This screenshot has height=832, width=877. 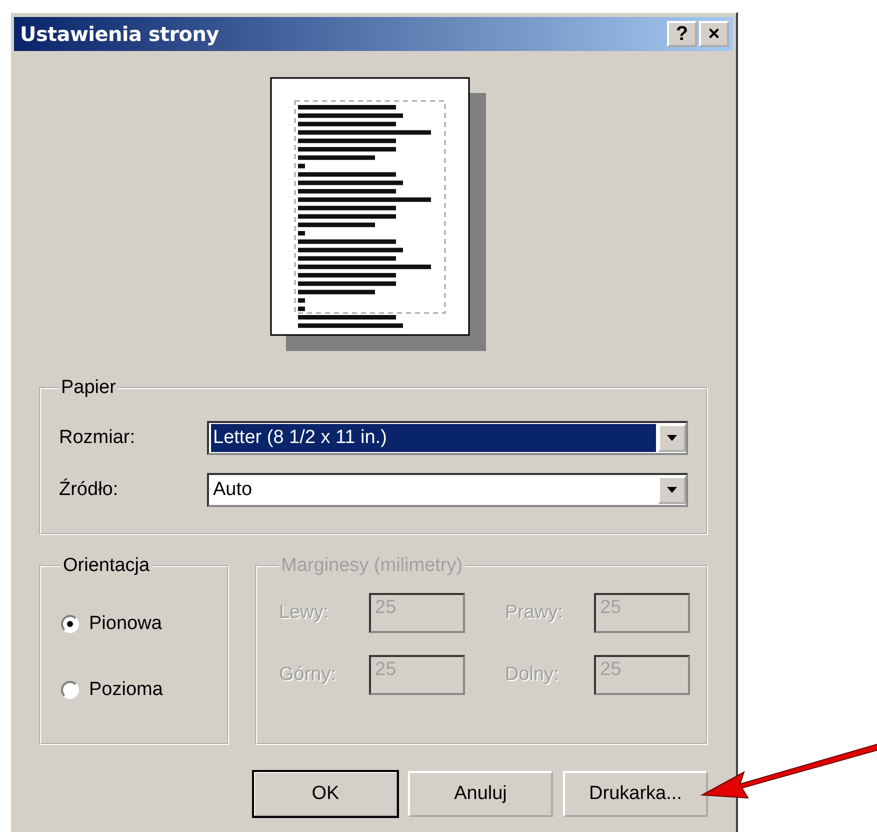 What do you see at coordinates (119, 34) in the screenshot?
I see `window-title: Ustawienia strony` at bounding box center [119, 34].